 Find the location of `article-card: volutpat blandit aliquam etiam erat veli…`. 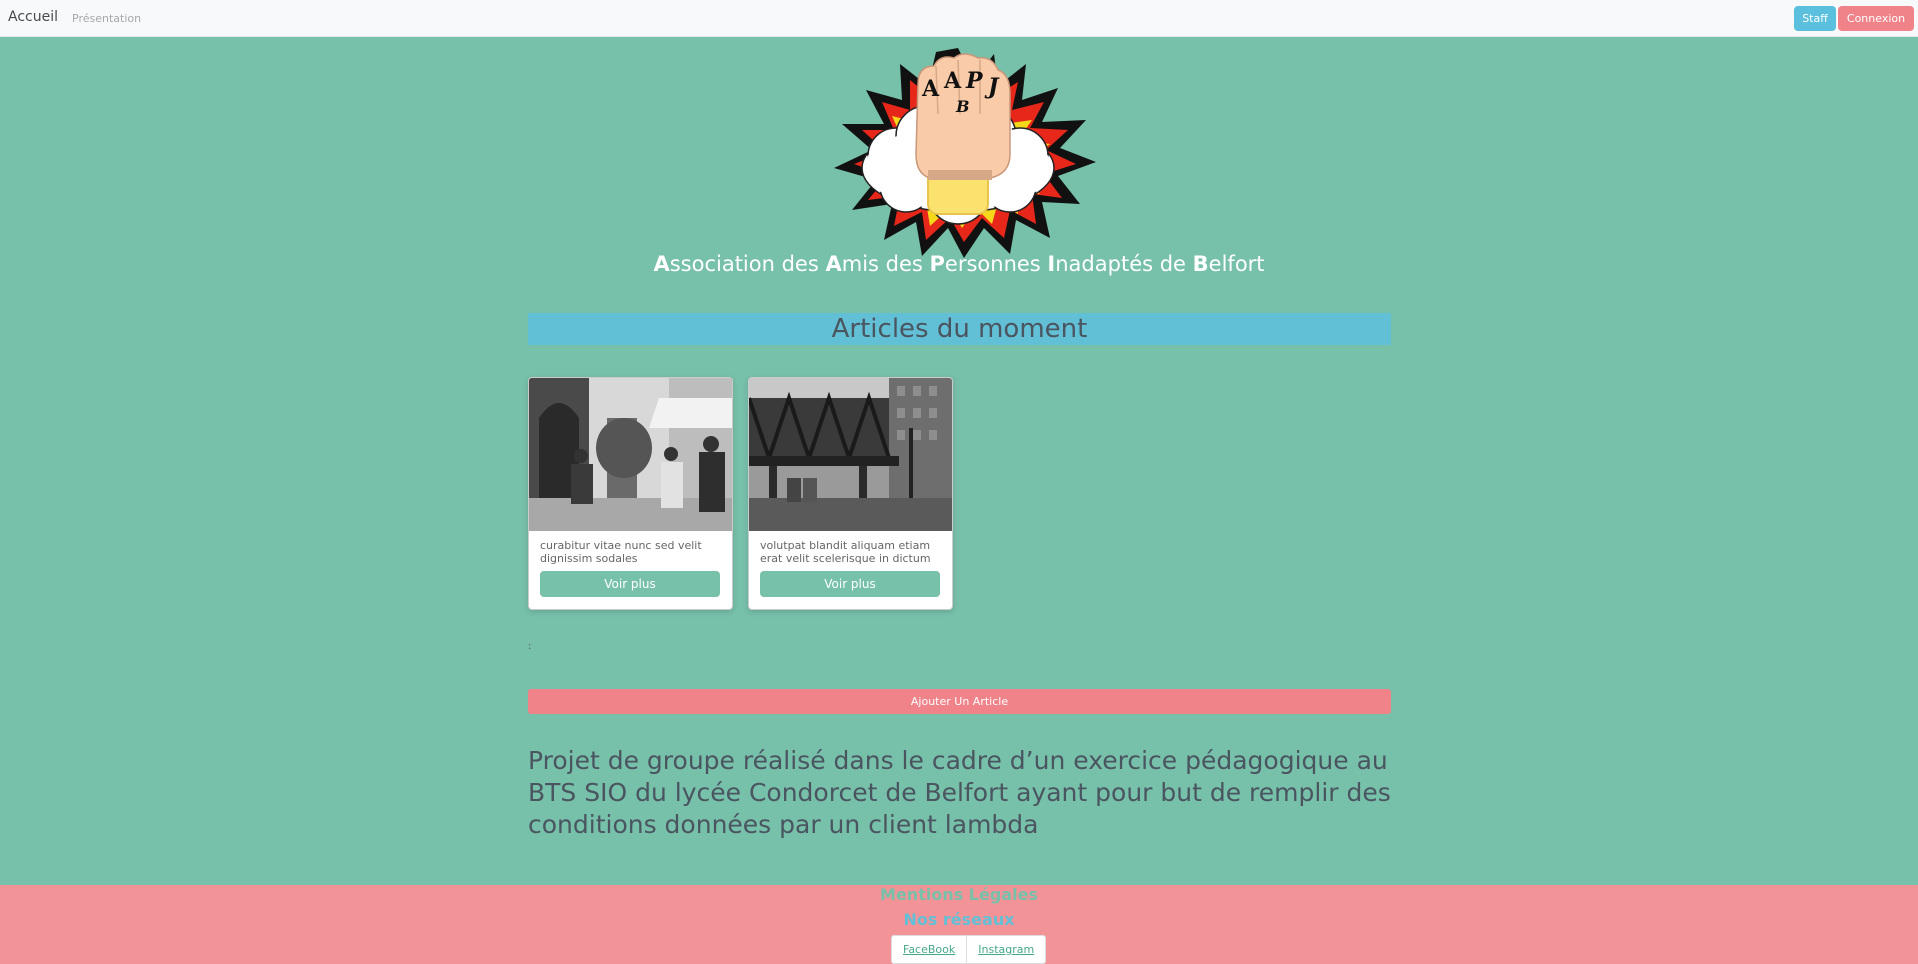

article-card: volutpat blandit aliquam etiam erat veli… is located at coordinates (850, 493).